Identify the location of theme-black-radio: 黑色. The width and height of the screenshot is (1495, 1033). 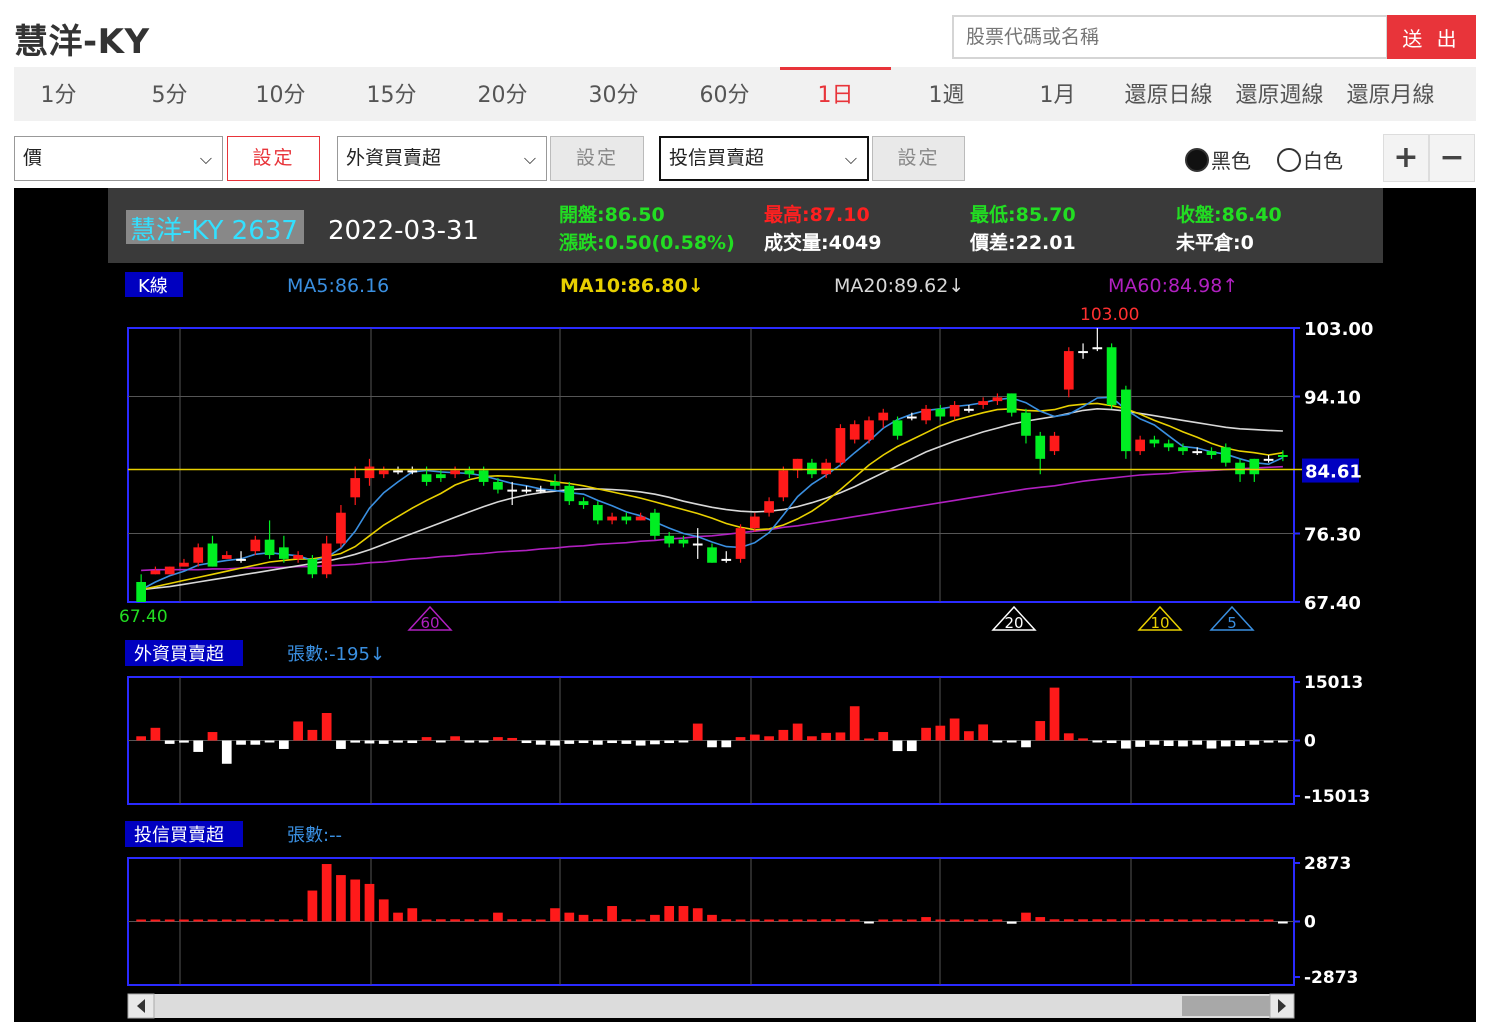
(1218, 159).